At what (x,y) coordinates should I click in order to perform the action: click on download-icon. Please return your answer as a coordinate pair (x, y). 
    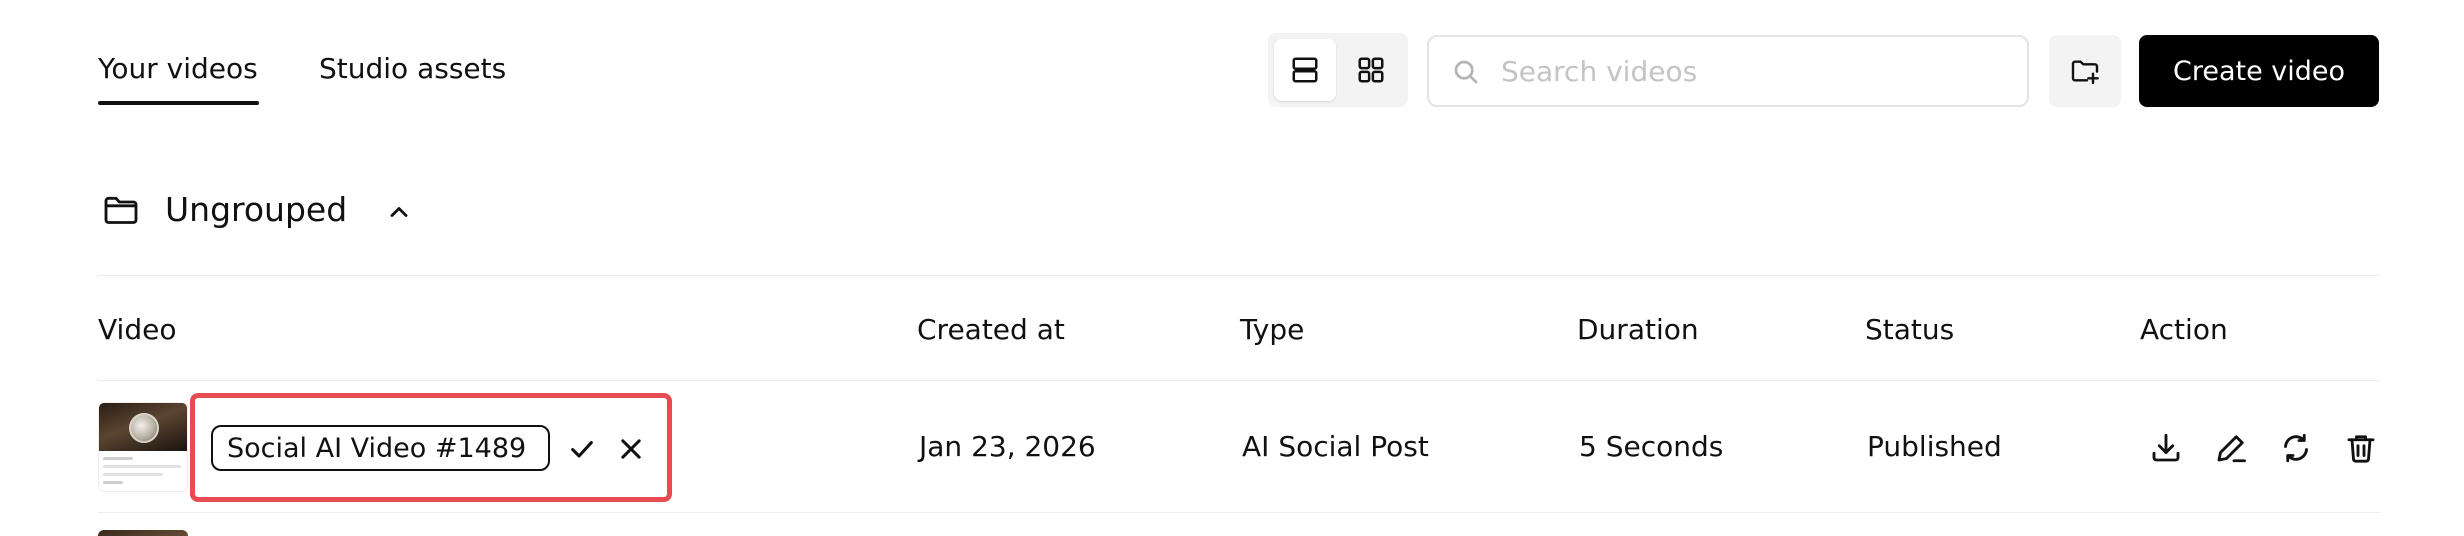
    Looking at the image, I should click on (2166, 447).